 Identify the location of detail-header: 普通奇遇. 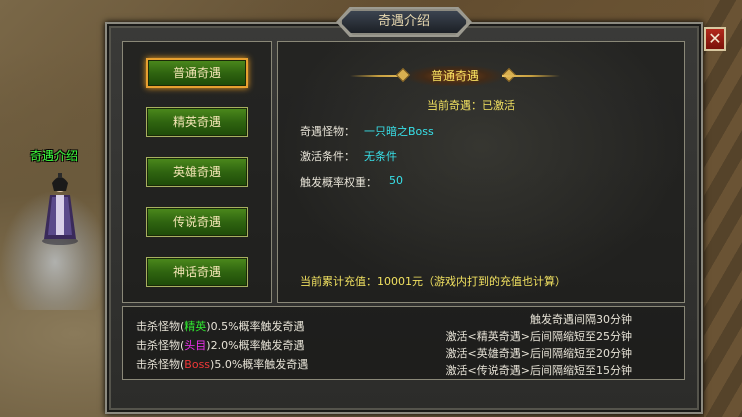
(455, 76).